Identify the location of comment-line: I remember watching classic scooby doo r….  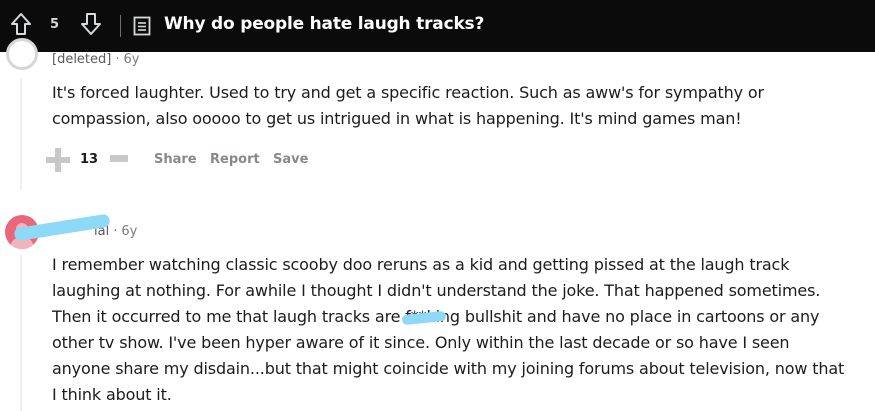
(421, 264).